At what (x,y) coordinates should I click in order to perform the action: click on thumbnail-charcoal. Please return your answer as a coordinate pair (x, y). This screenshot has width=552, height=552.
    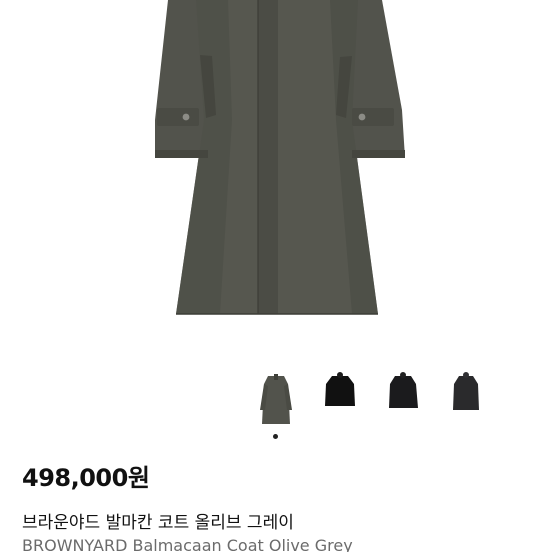
    Looking at the image, I should click on (466, 400).